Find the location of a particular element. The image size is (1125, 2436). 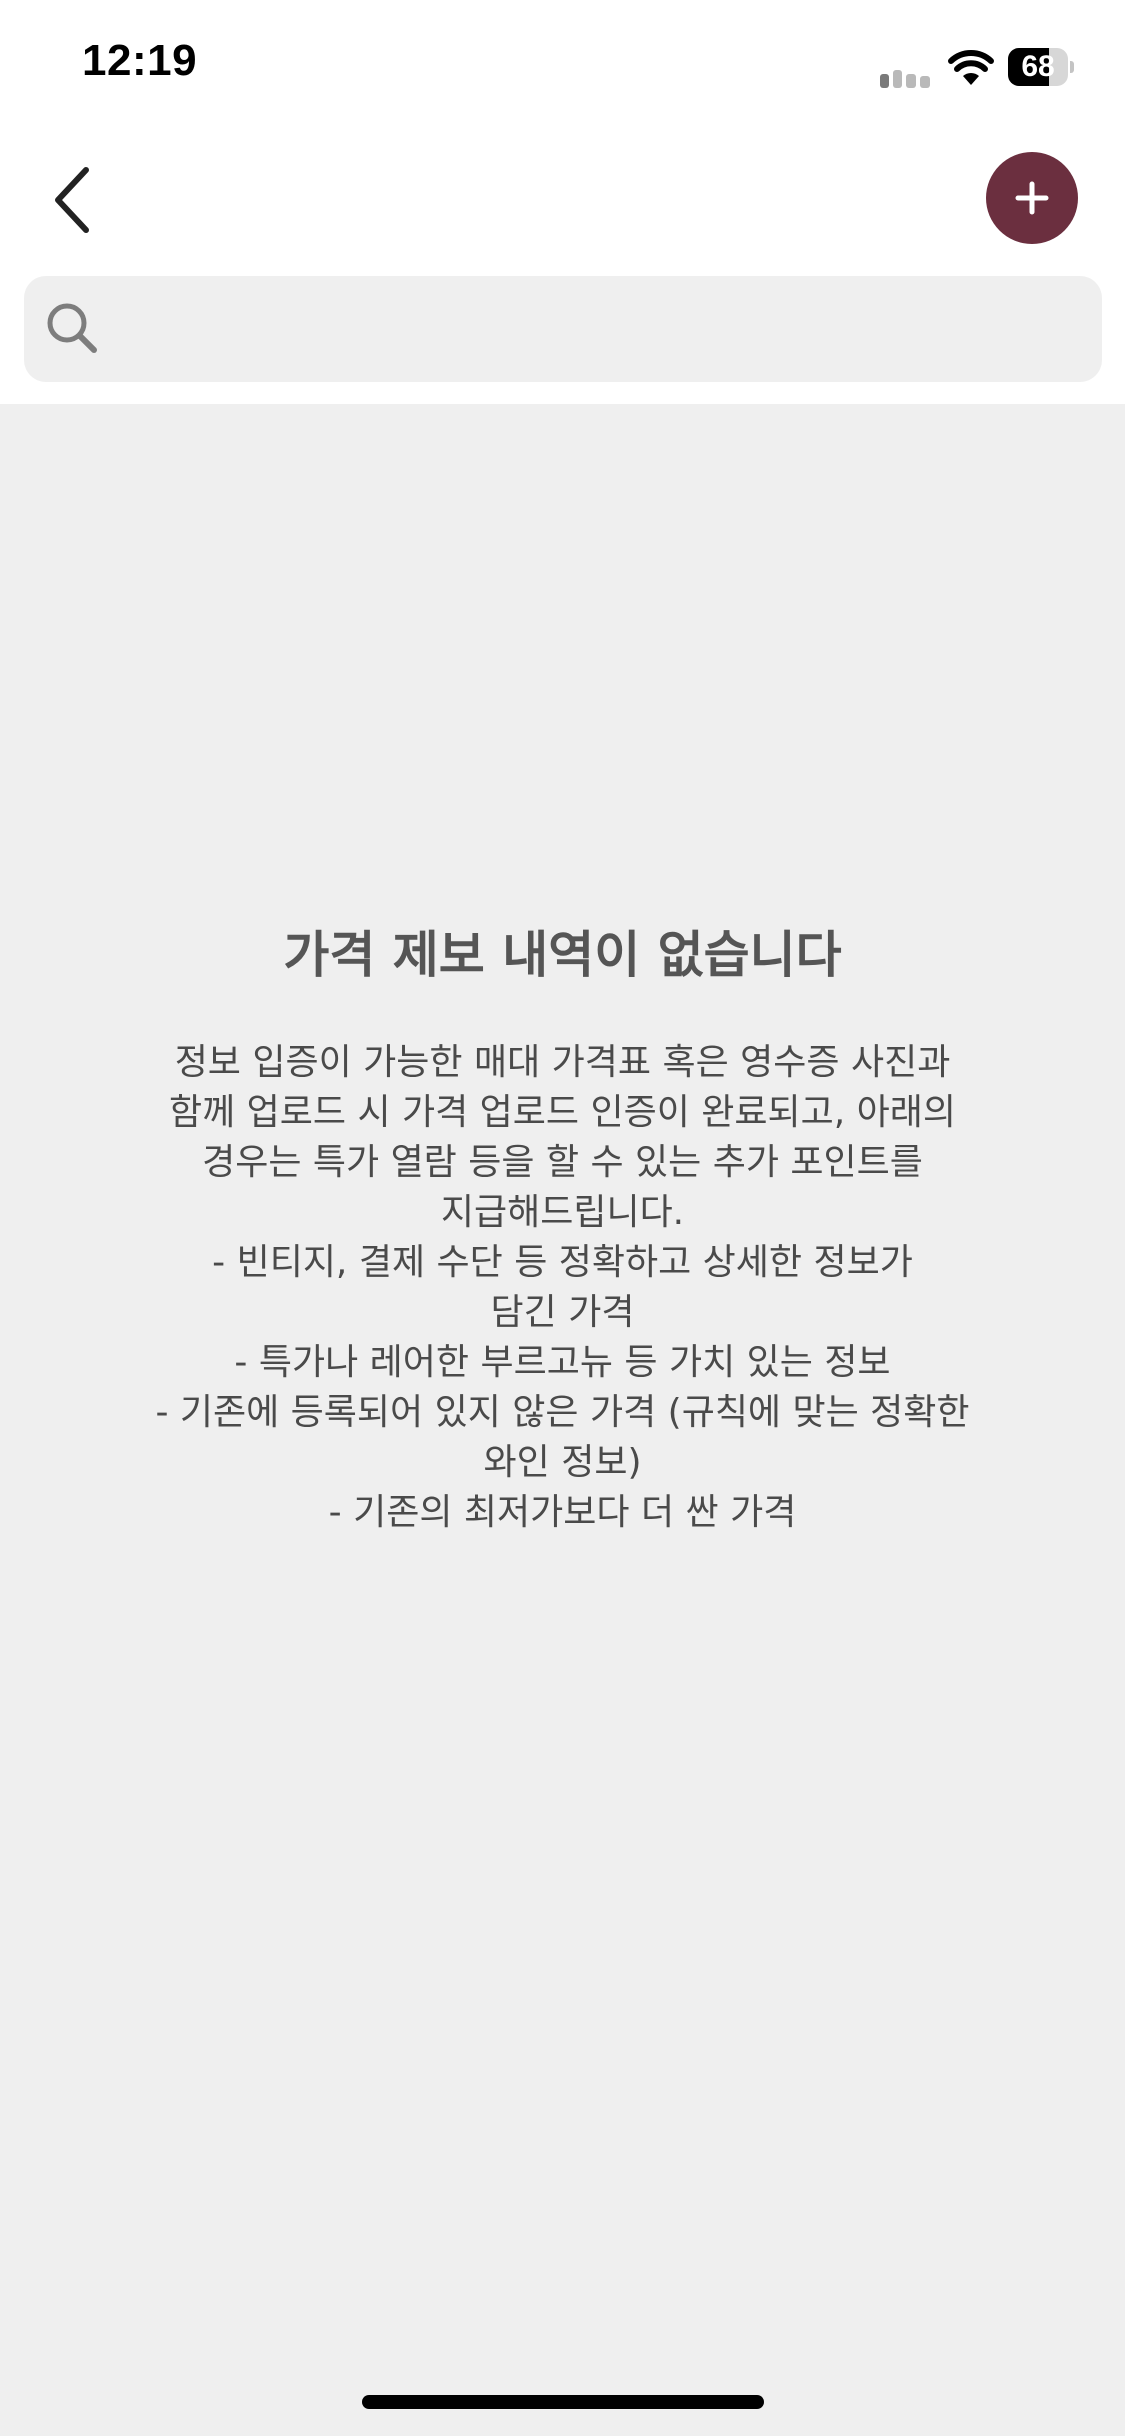

description-line: 담긴 가격 is located at coordinates (562, 1312).